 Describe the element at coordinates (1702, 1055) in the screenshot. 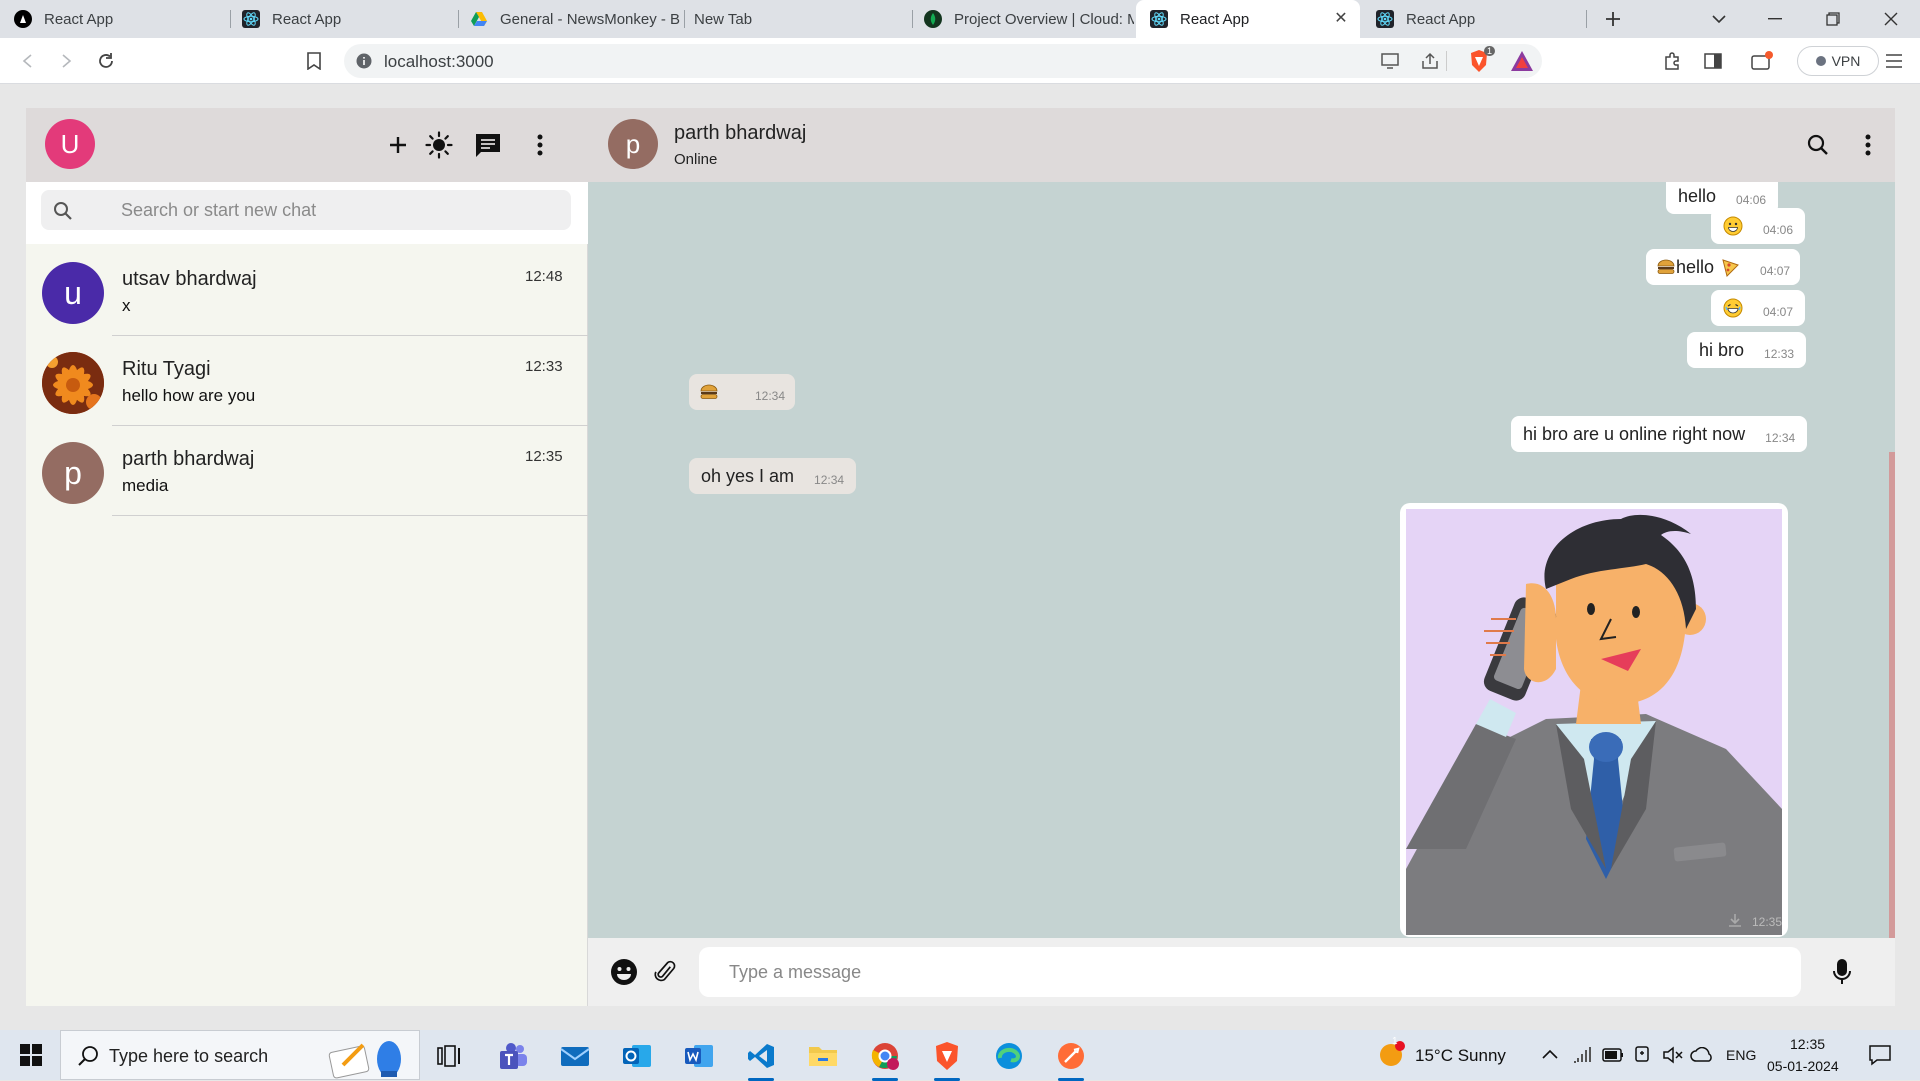

I see `onedrive-cloud-icon` at that location.